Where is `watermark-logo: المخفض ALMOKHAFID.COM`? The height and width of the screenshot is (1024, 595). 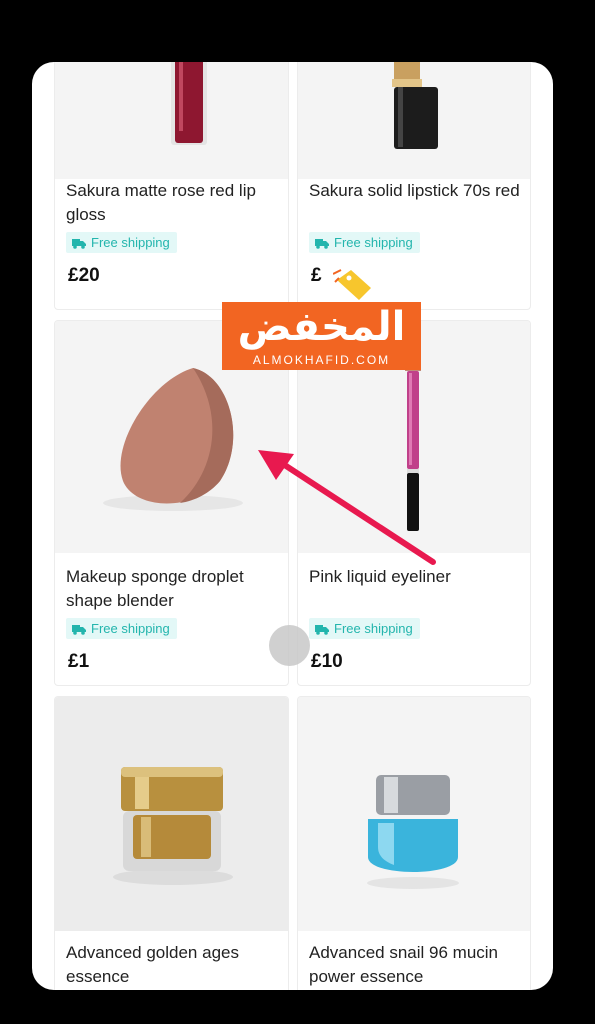 watermark-logo: المخفض ALMOKHAFID.COM is located at coordinates (321, 336).